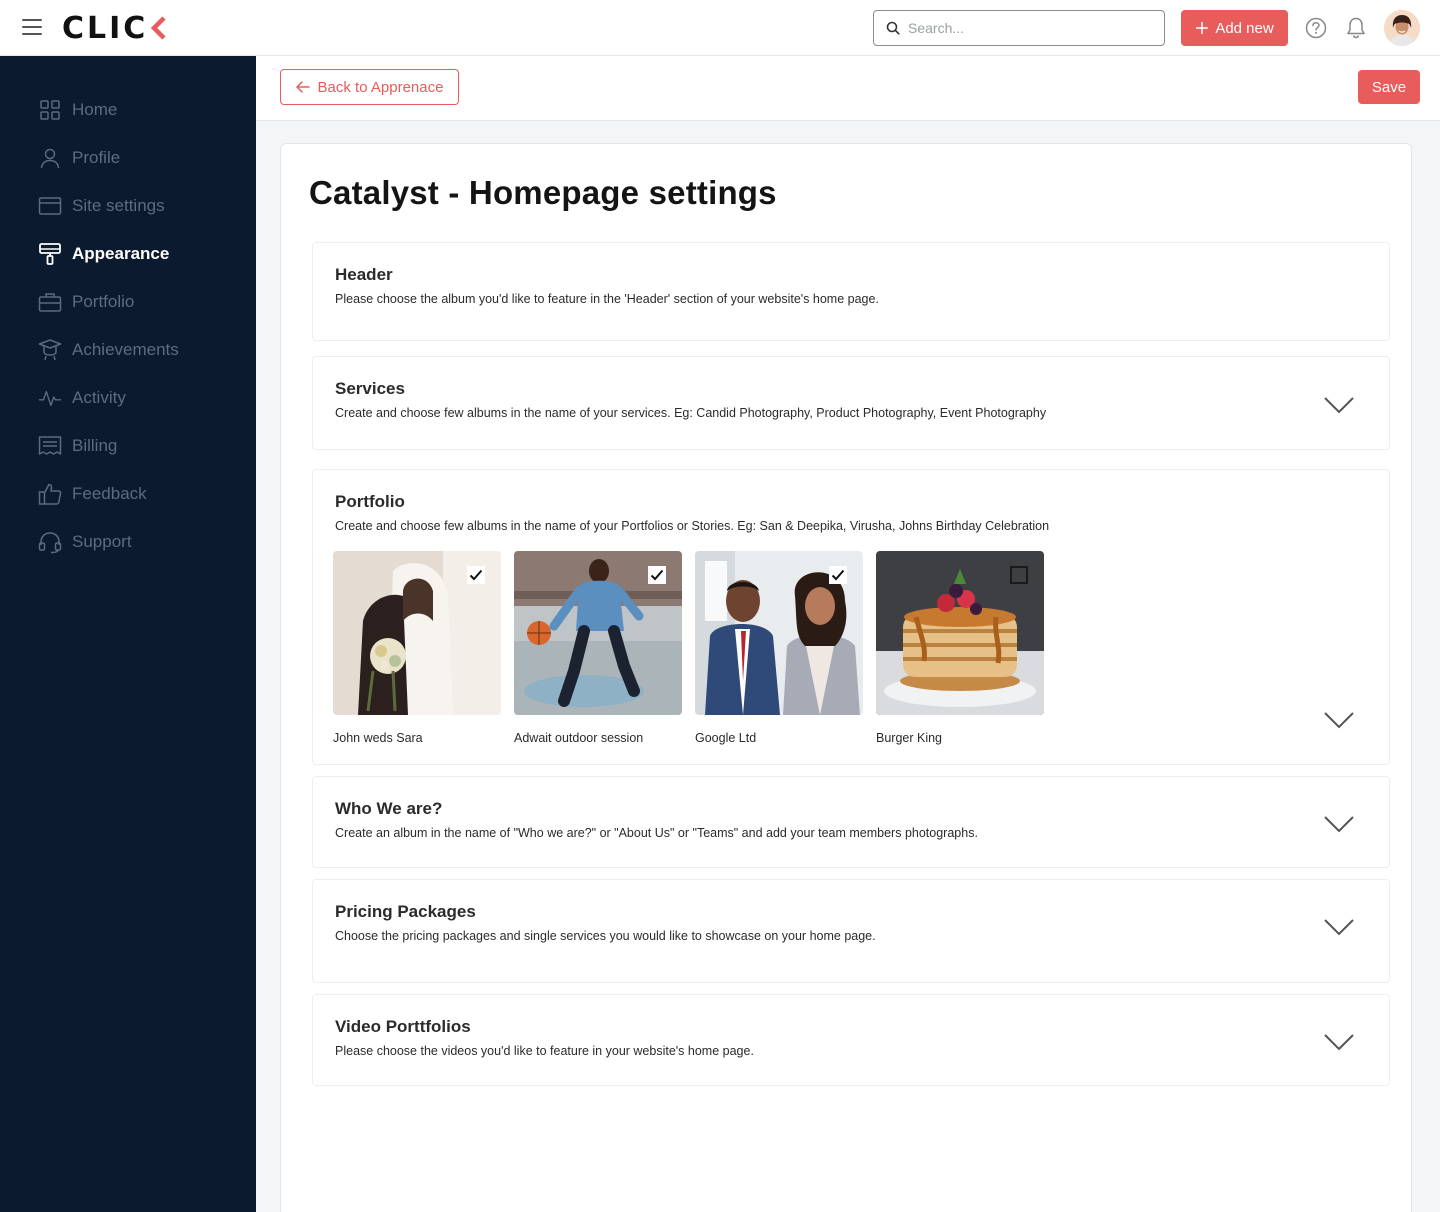 The height and width of the screenshot is (1212, 1440). I want to click on sidebar-item-label: Feedback, so click(109, 493).